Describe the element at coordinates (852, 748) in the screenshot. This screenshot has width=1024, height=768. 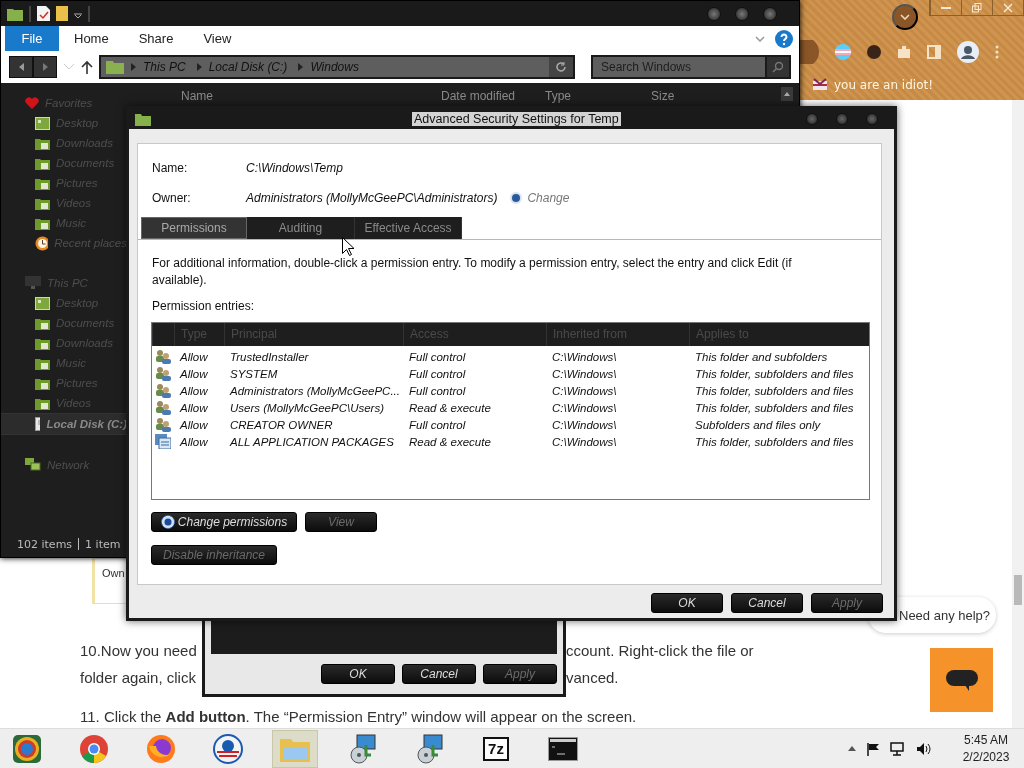
I see `caret-up-icon` at that location.